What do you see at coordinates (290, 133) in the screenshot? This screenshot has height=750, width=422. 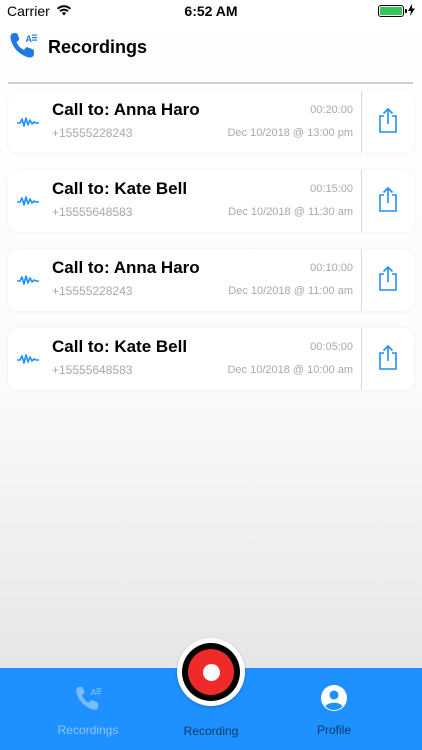 I see `timestamp: Dec 10/2018 @ 13:00 pm` at bounding box center [290, 133].